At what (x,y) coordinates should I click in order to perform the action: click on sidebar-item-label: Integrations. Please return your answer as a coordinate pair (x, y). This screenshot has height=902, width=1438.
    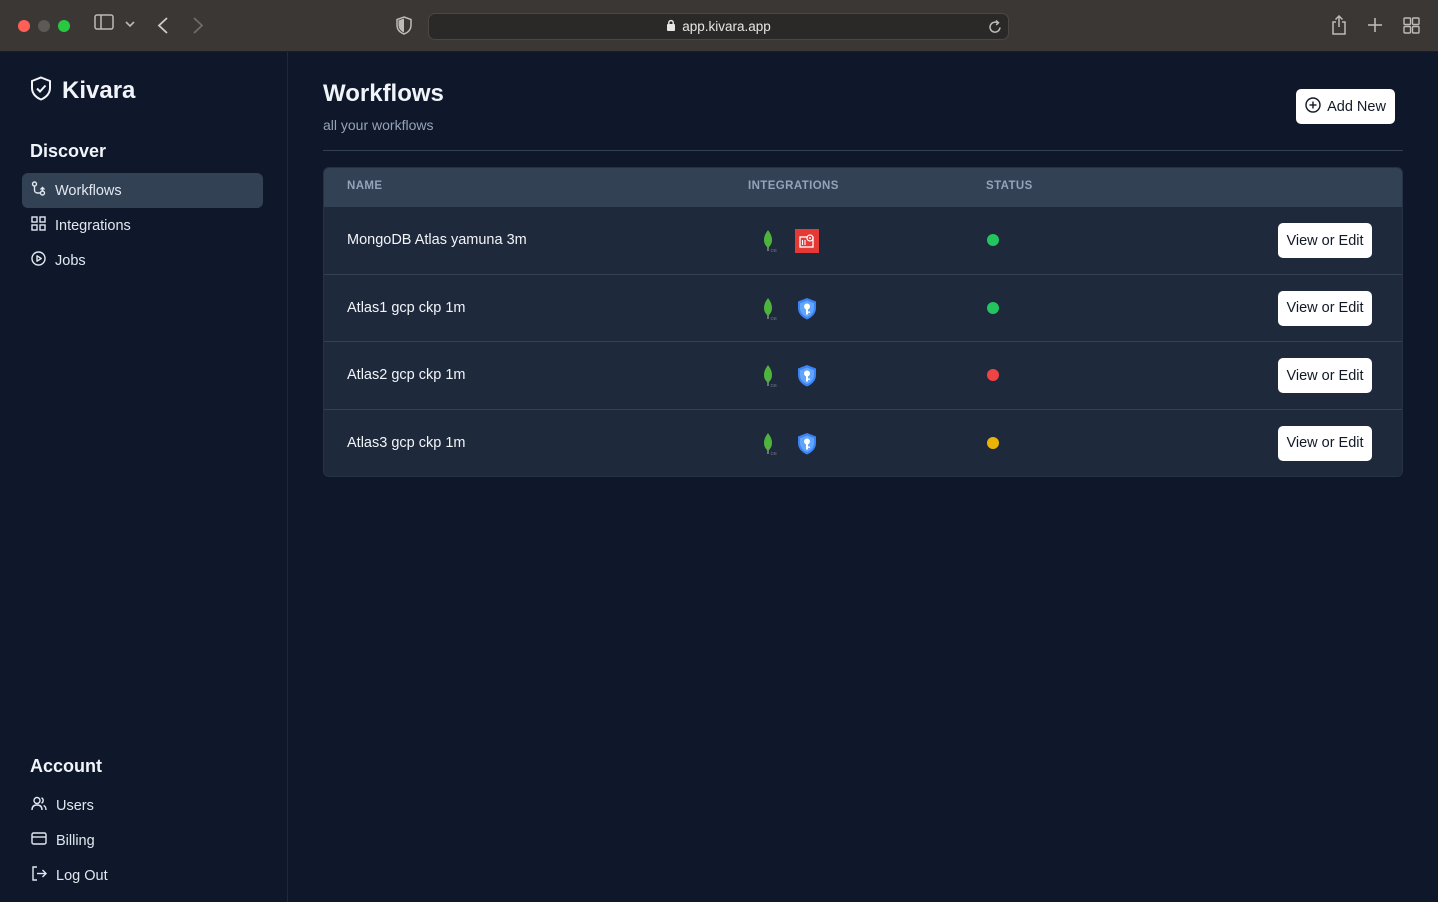
    Looking at the image, I should click on (93, 225).